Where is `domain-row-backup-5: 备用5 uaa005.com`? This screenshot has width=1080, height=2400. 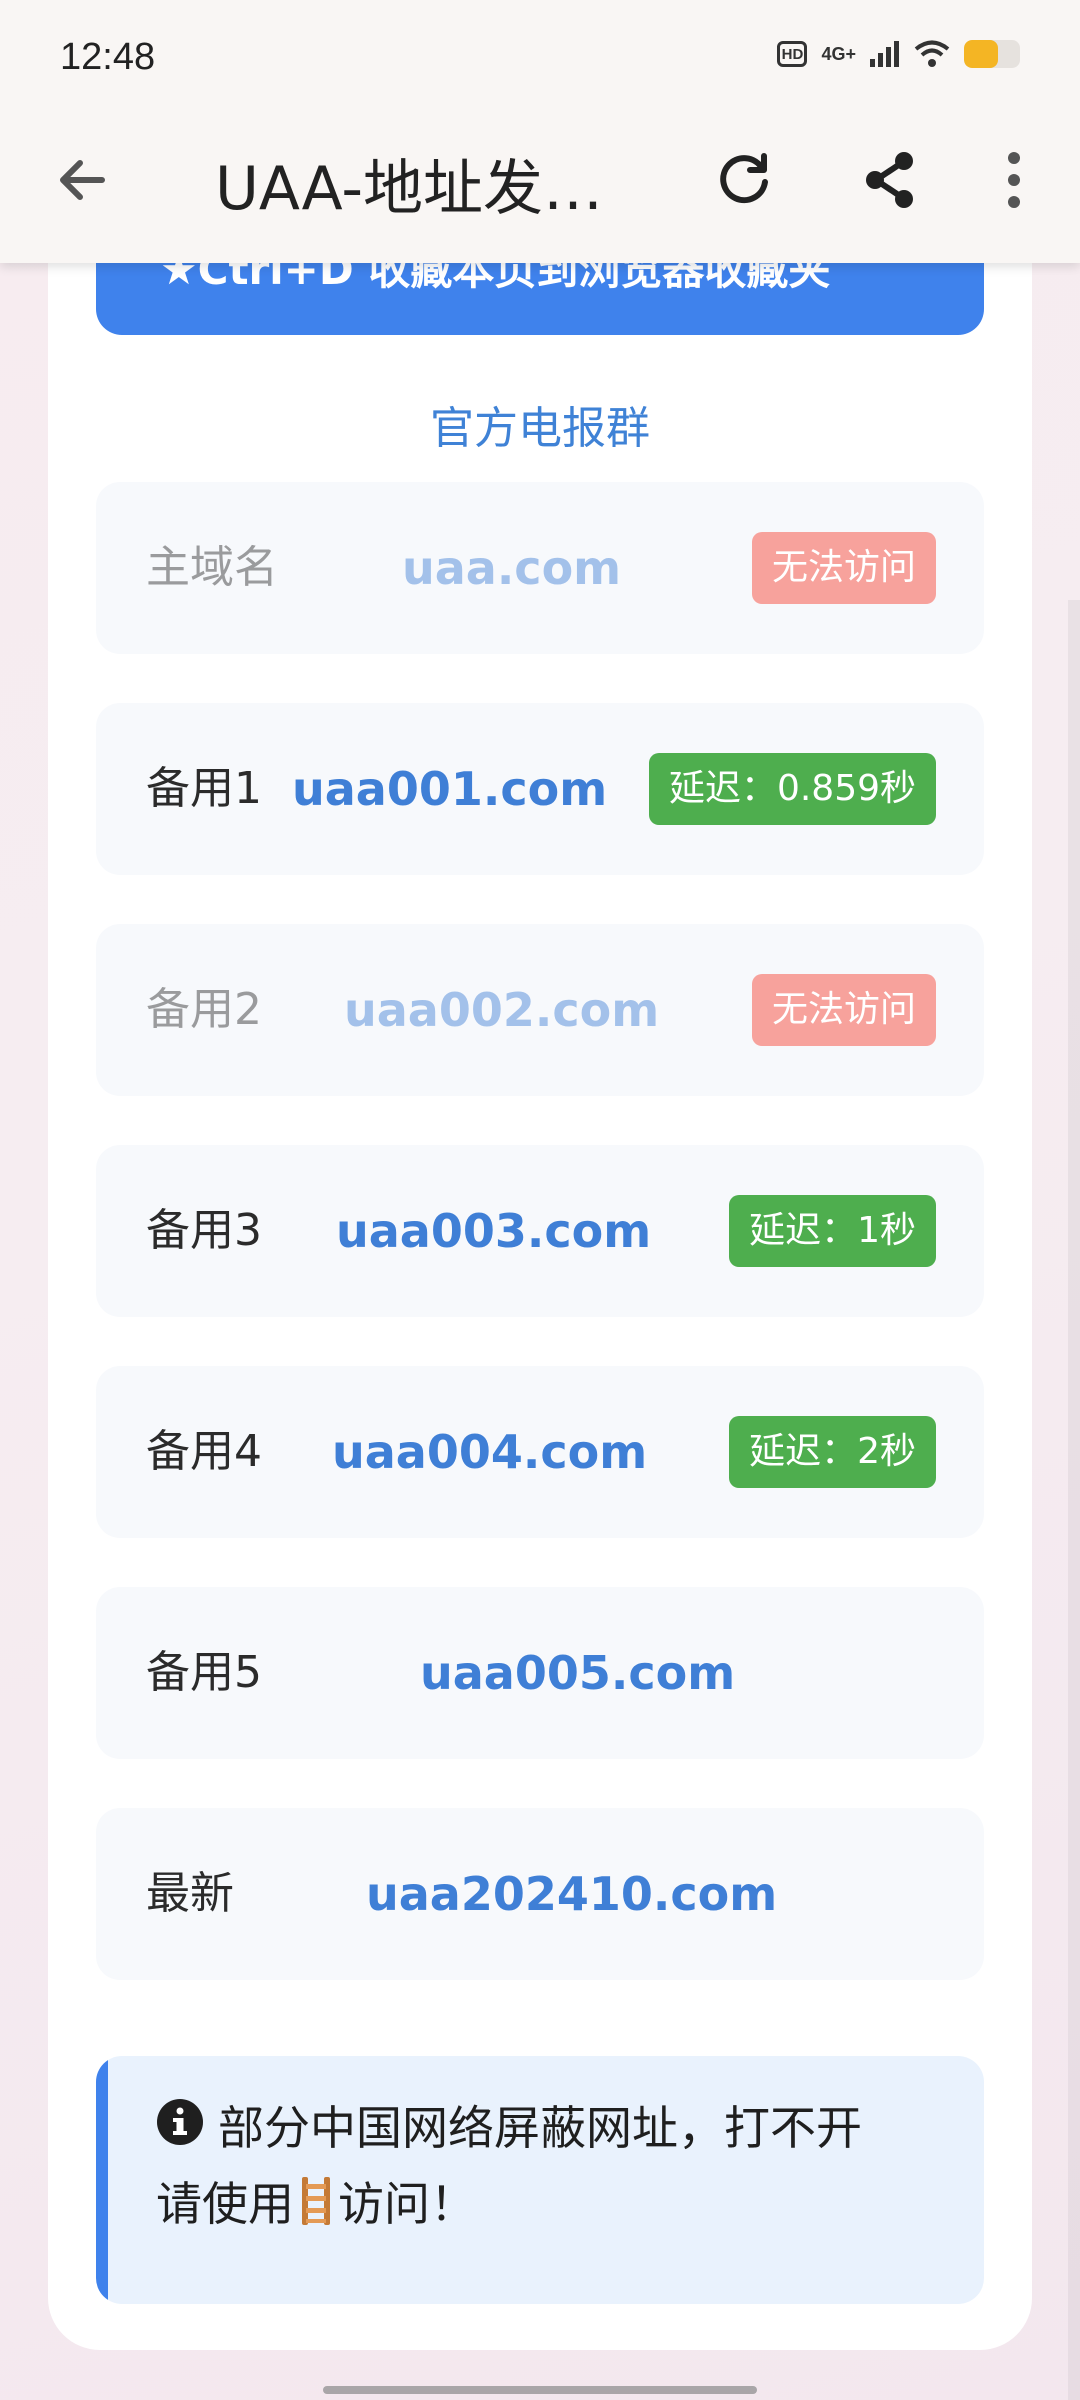 domain-row-backup-5: 备用5 uaa005.com is located at coordinates (540, 1673).